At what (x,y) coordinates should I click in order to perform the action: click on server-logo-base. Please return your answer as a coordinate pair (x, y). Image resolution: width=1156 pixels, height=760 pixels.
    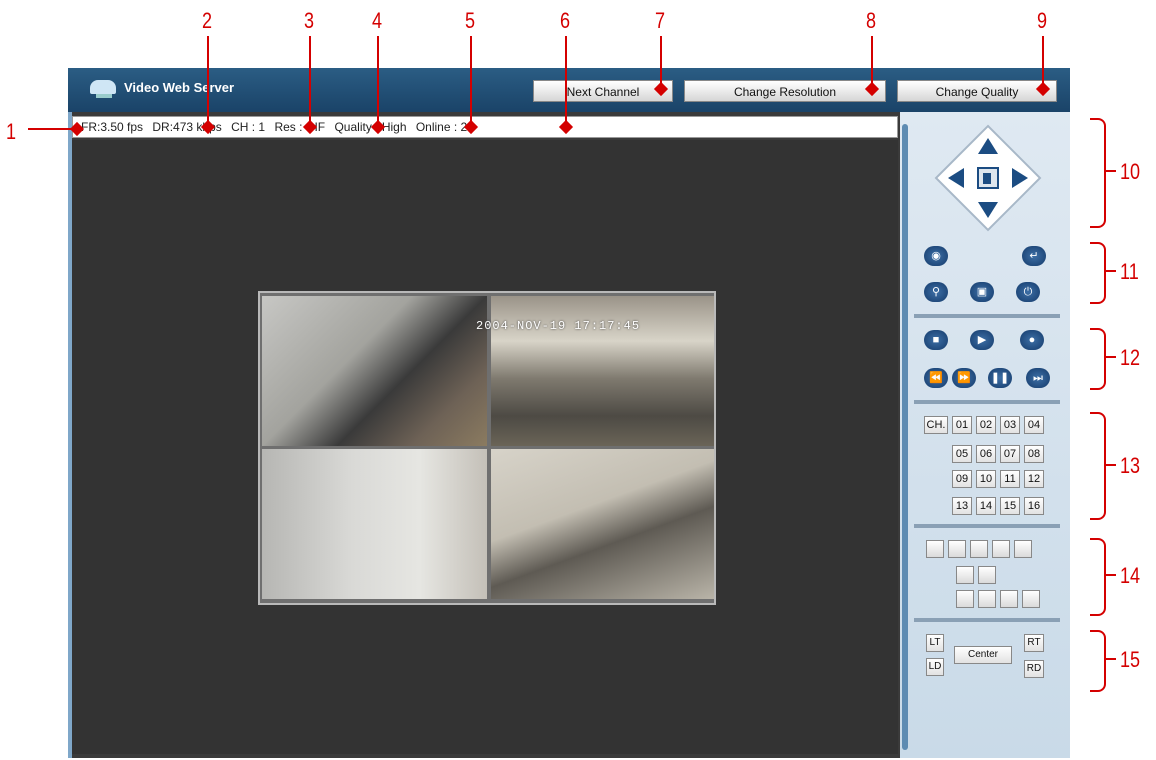
    Looking at the image, I should click on (104, 96).